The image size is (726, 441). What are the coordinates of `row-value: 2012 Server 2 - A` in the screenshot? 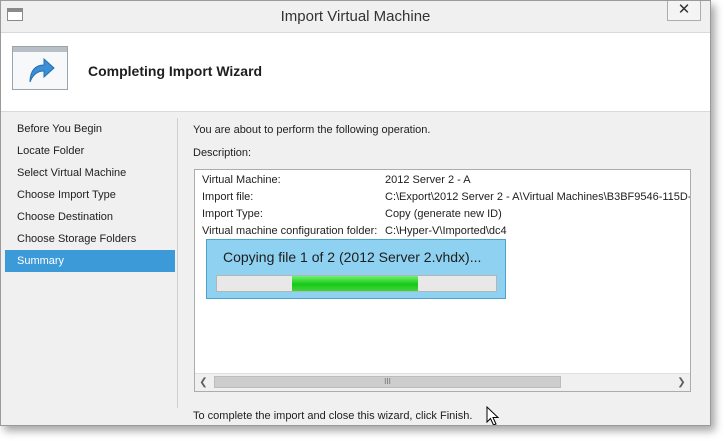 It's located at (428, 180).